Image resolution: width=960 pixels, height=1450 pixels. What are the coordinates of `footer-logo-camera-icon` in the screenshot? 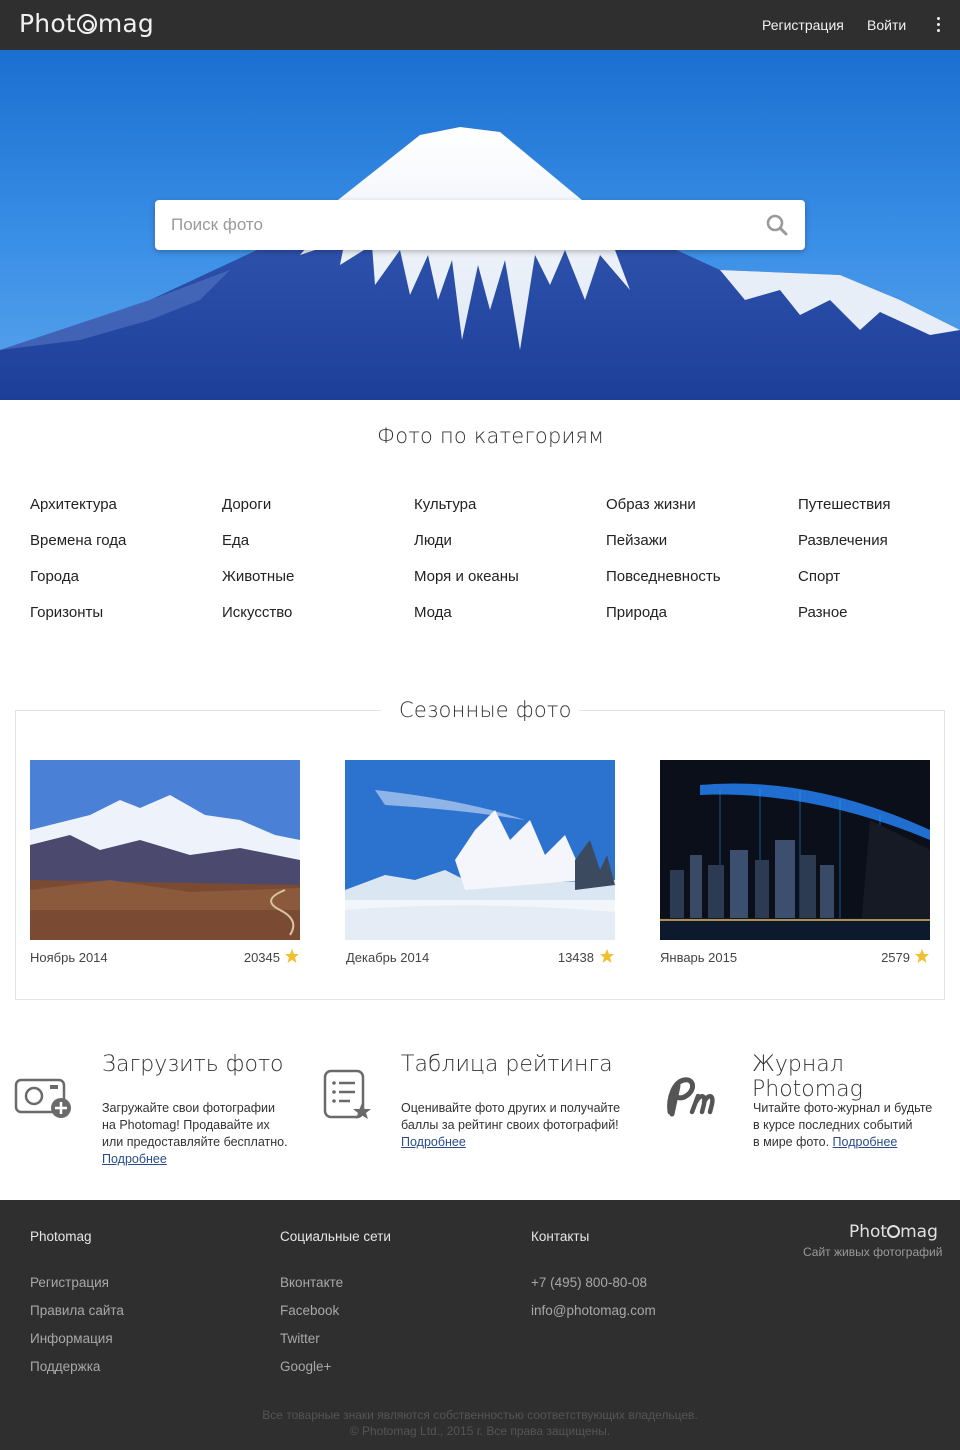 It's located at (894, 1231).